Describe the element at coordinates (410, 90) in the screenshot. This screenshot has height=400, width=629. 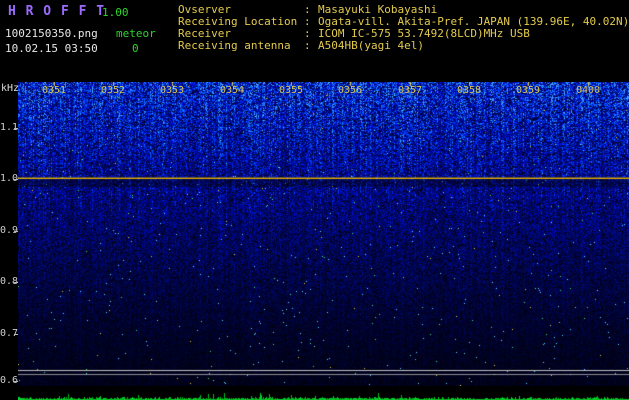
I see `time-label: 0357` at that location.